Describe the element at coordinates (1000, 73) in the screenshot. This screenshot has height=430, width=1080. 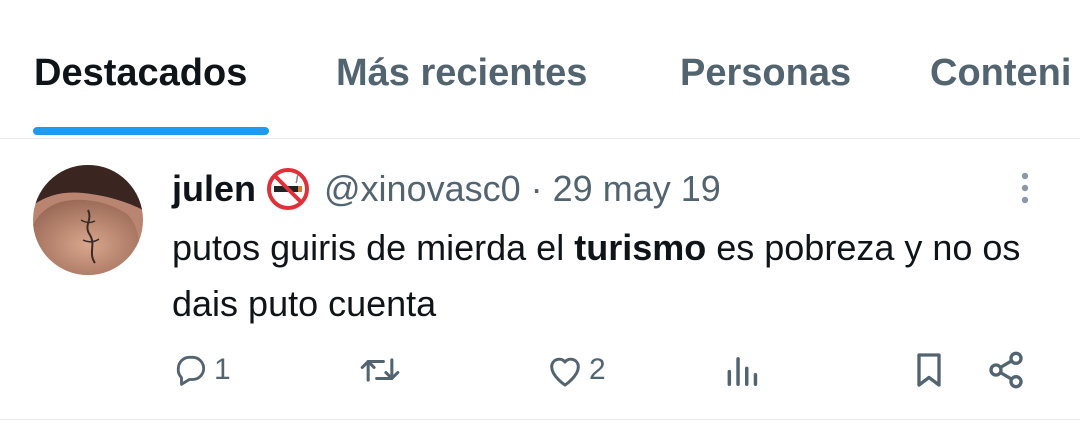
I see `tab-contenido: Conteni` at that location.